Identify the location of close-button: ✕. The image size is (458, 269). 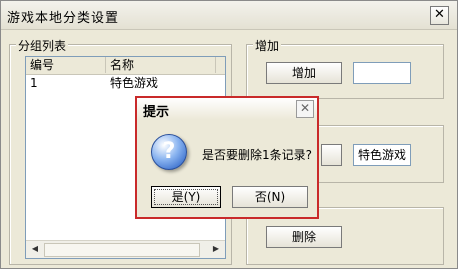
(439, 15).